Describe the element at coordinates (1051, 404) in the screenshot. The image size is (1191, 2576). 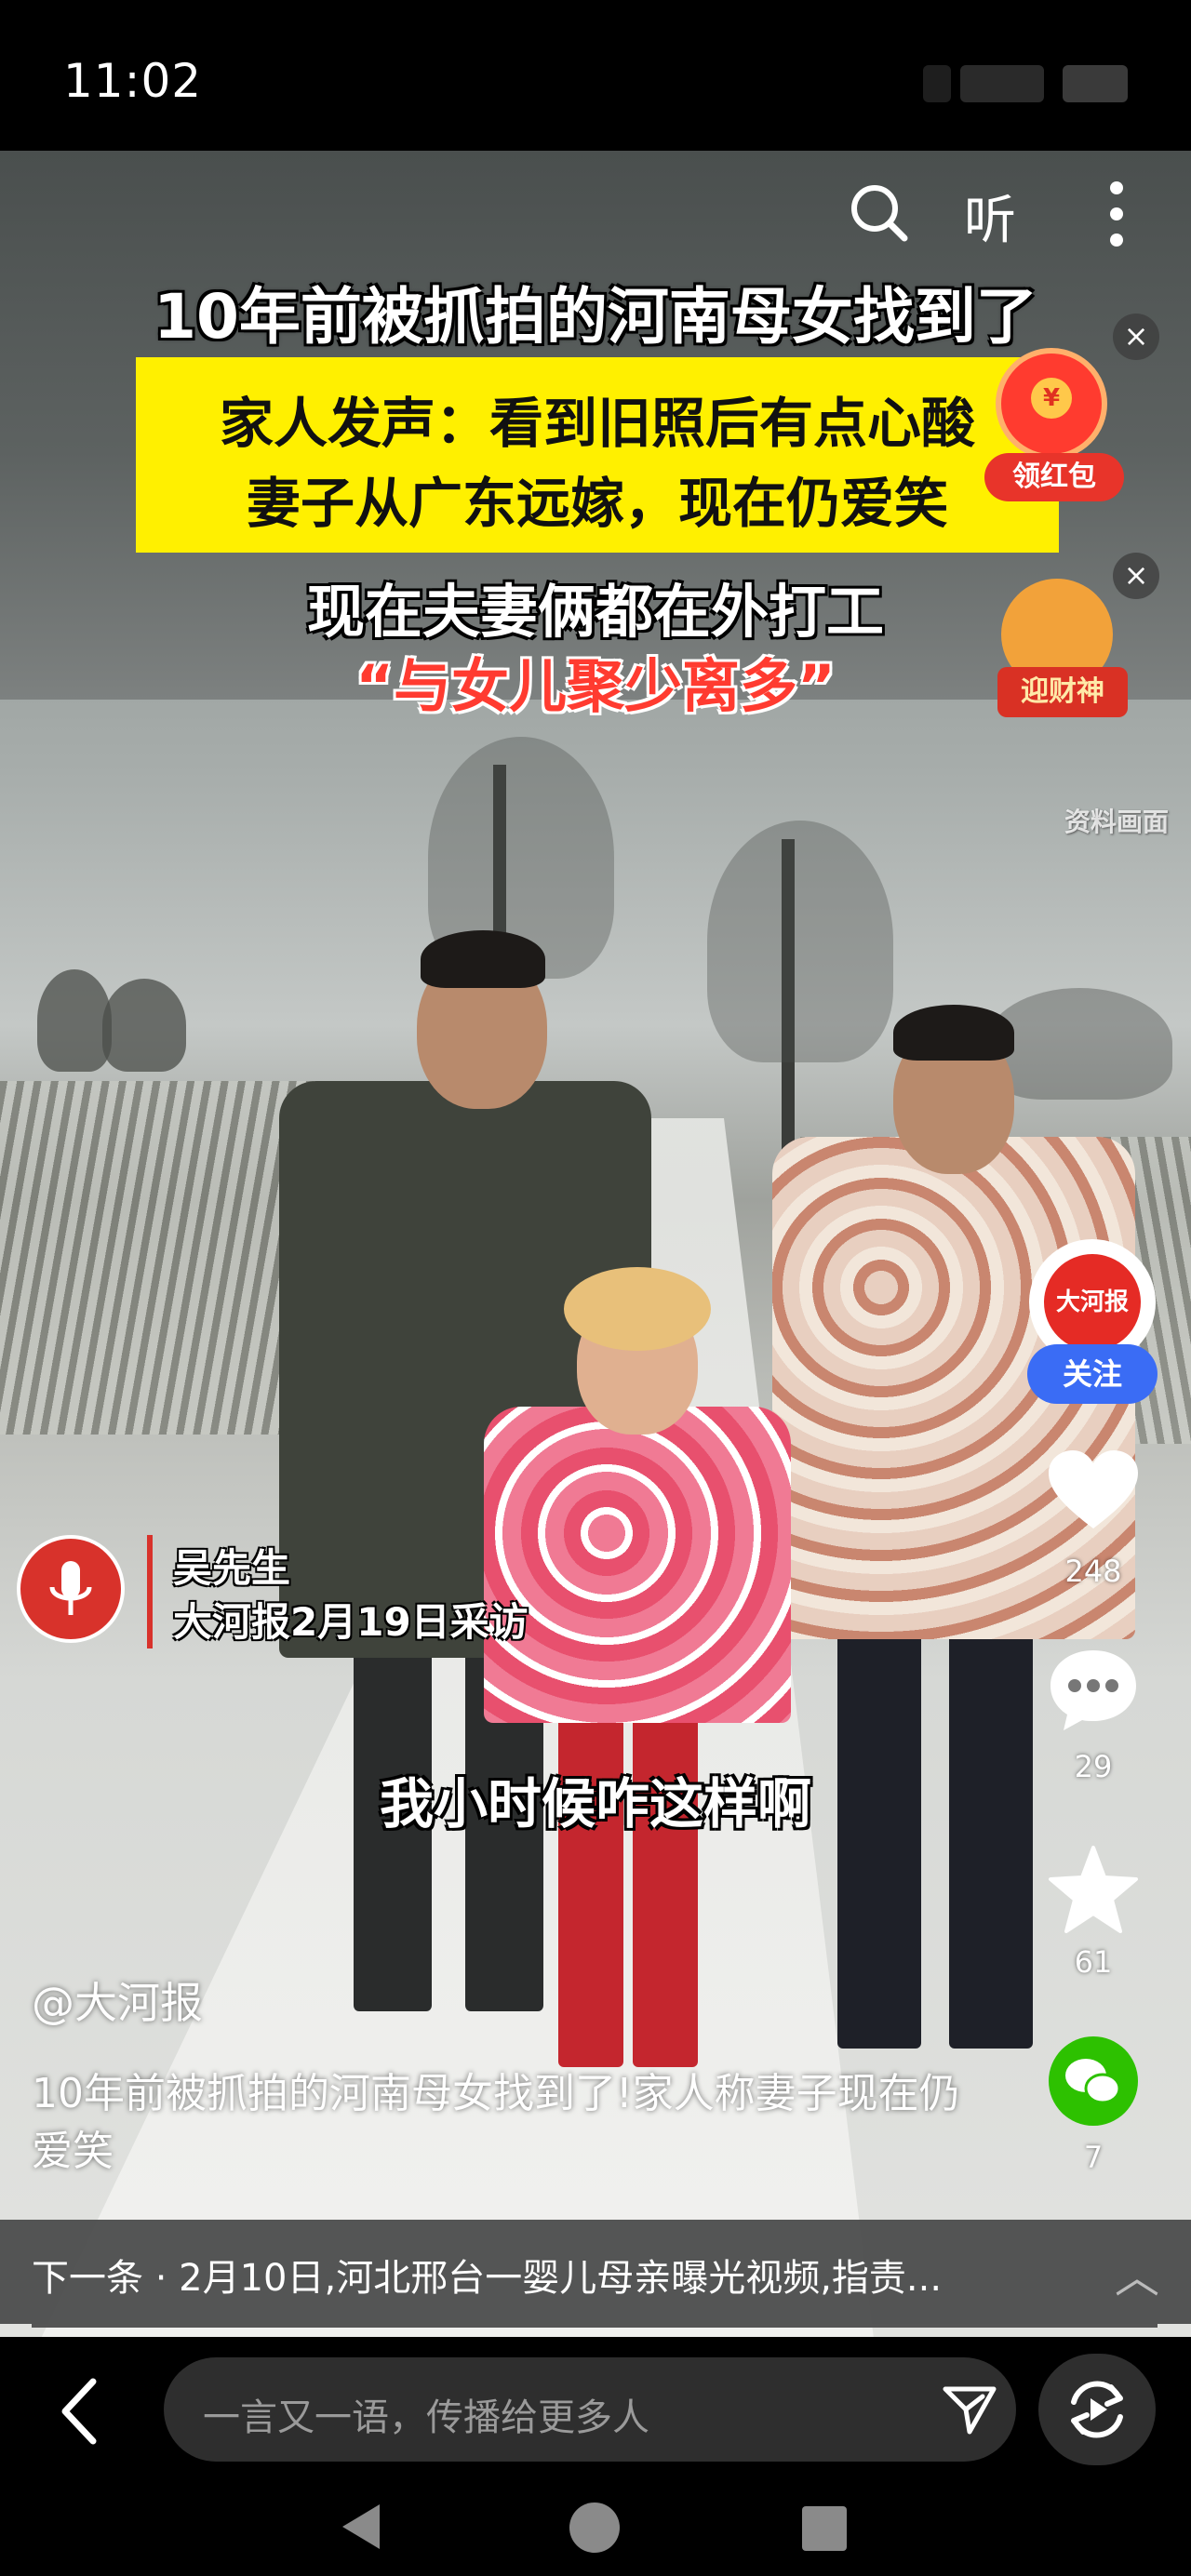
I see `red-packet-icon: ¥` at that location.